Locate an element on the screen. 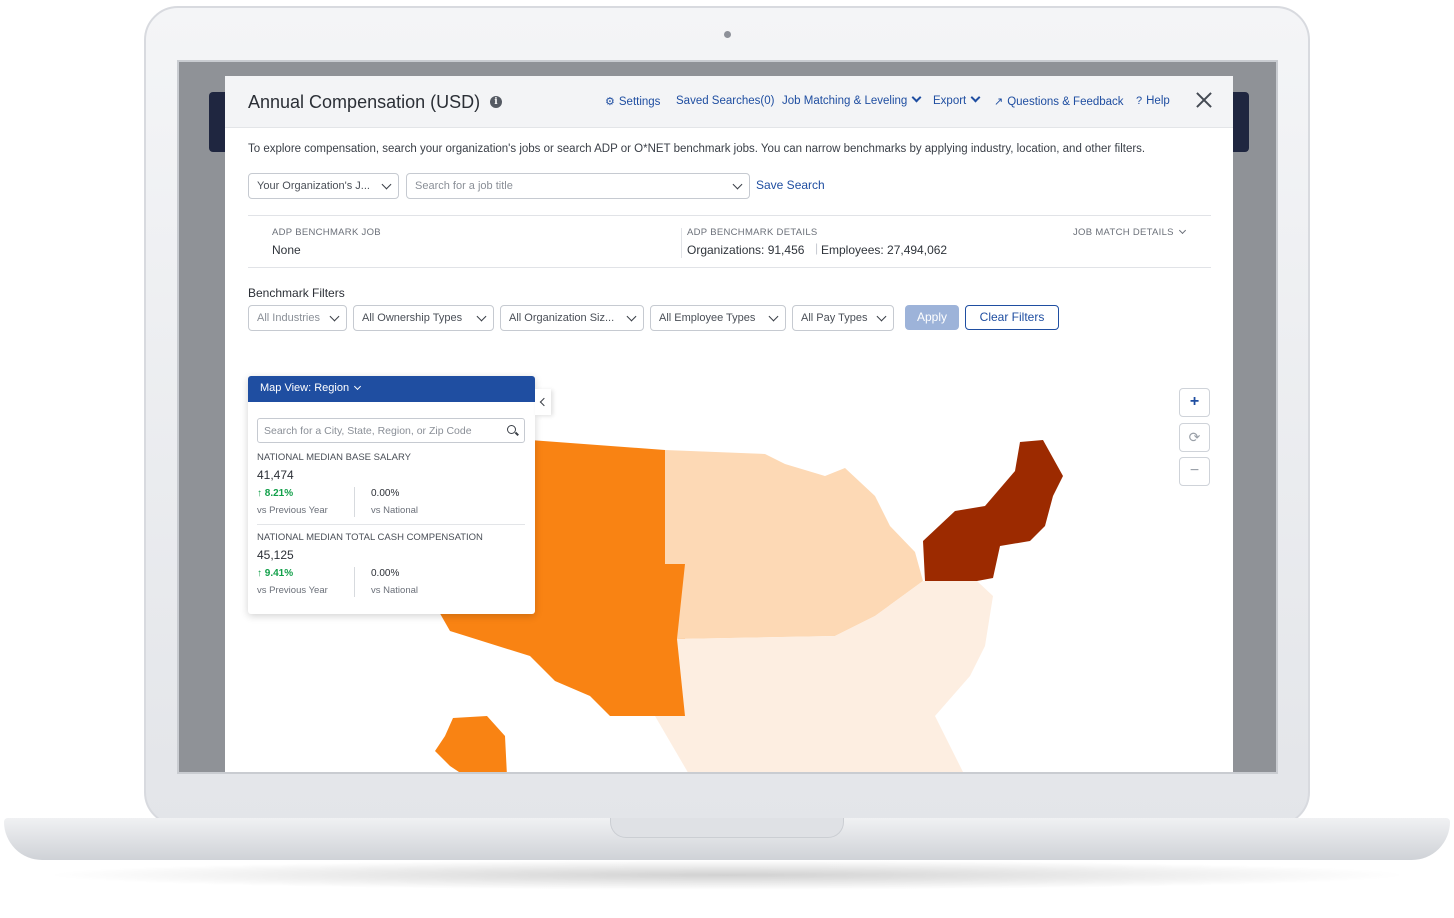 This screenshot has width=1454, height=918. cash-comp-label: NATIONAL MEDIAN TOTAL CASH COMPENSATION is located at coordinates (370, 537).